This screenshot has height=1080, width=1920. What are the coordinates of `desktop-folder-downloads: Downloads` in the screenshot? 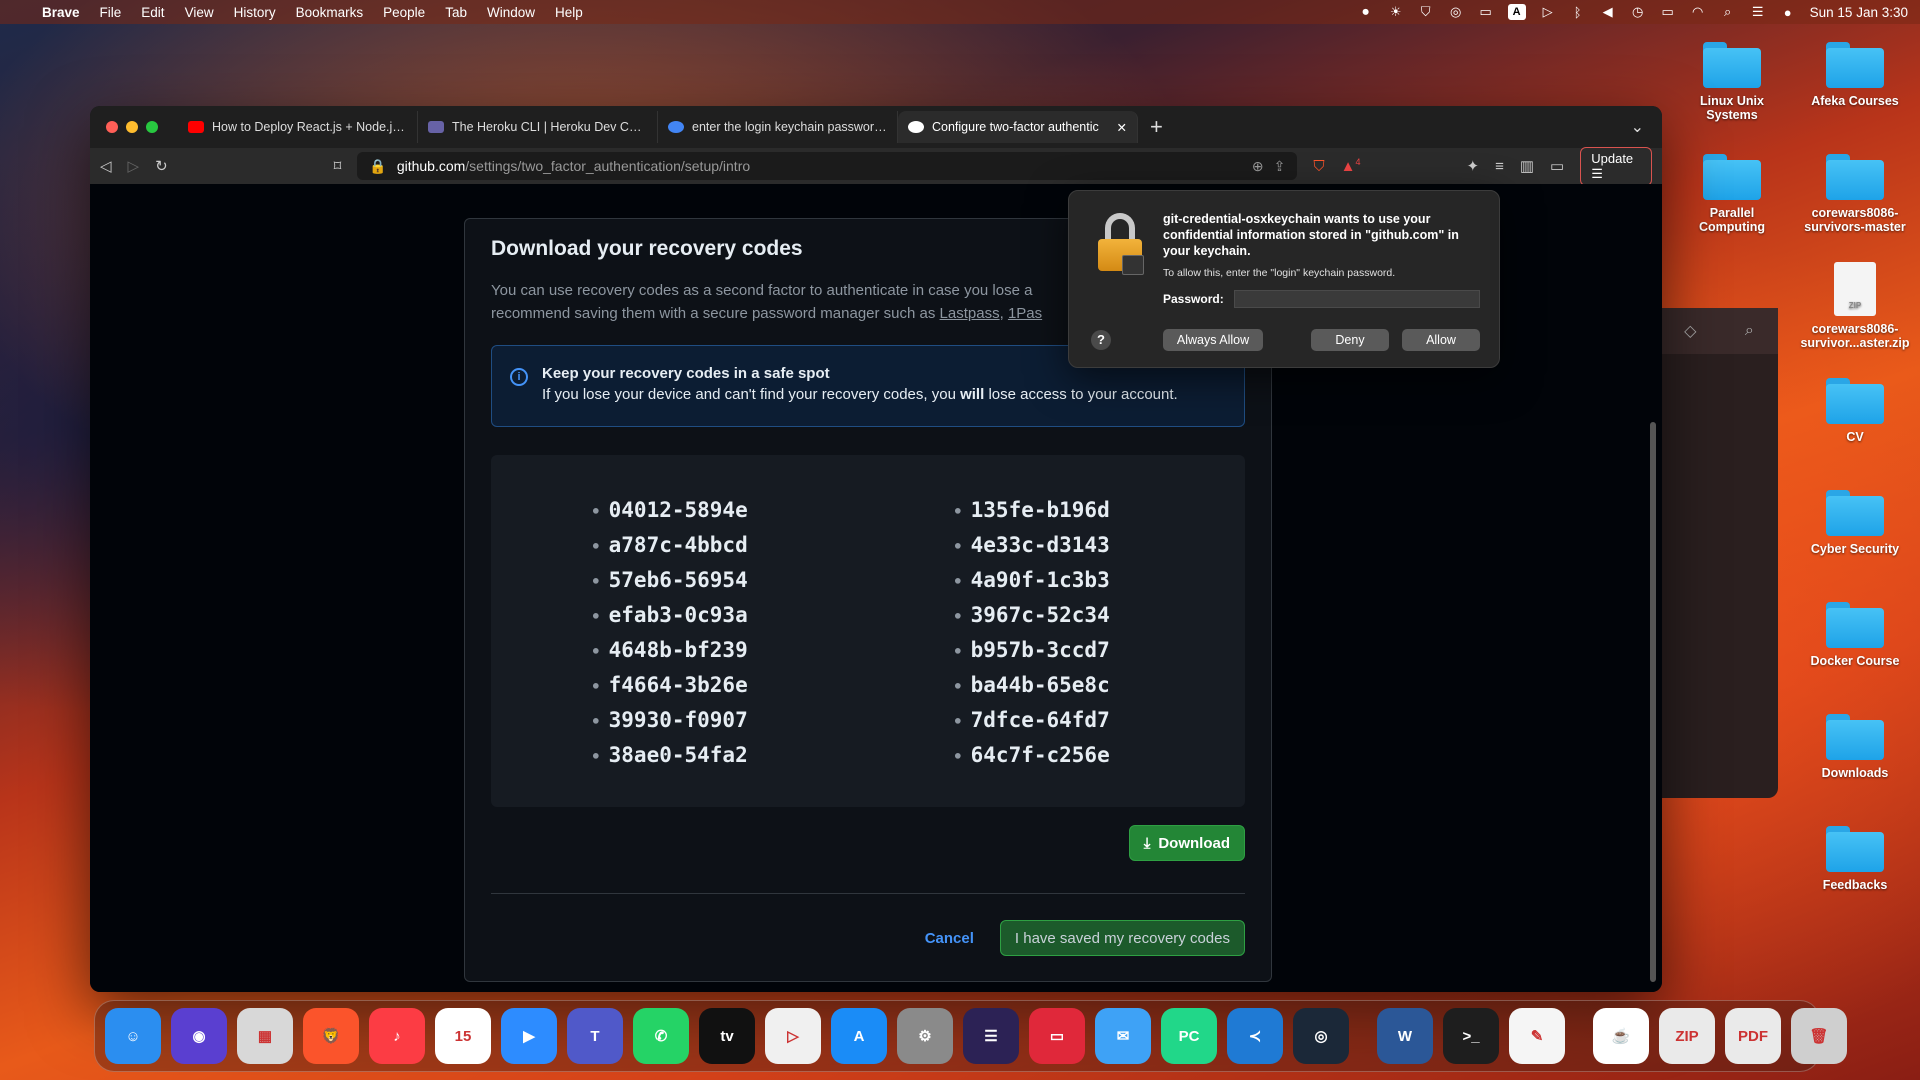 It's located at (1855, 747).